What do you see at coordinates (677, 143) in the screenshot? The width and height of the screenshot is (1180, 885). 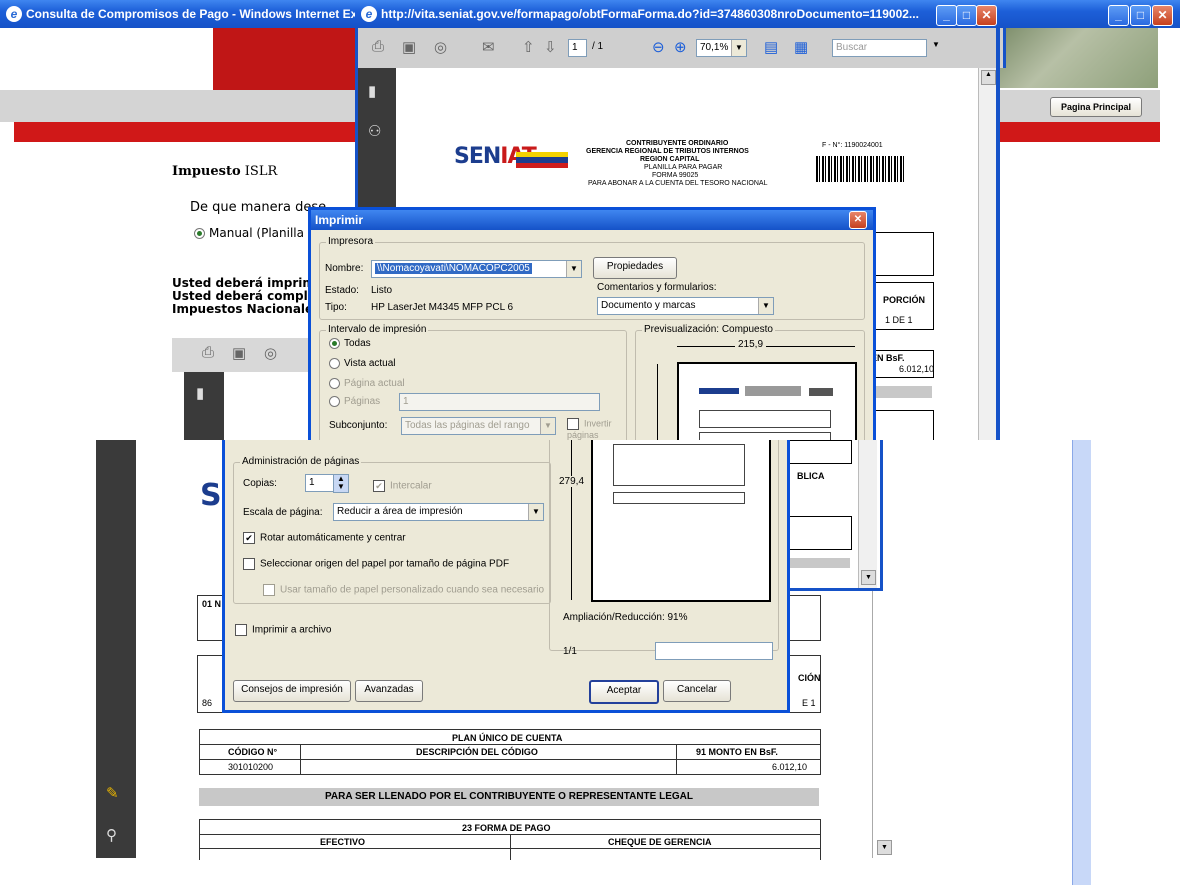 I see `doc-contribuyente: CONTRIBUYENTE ORDINARIO` at bounding box center [677, 143].